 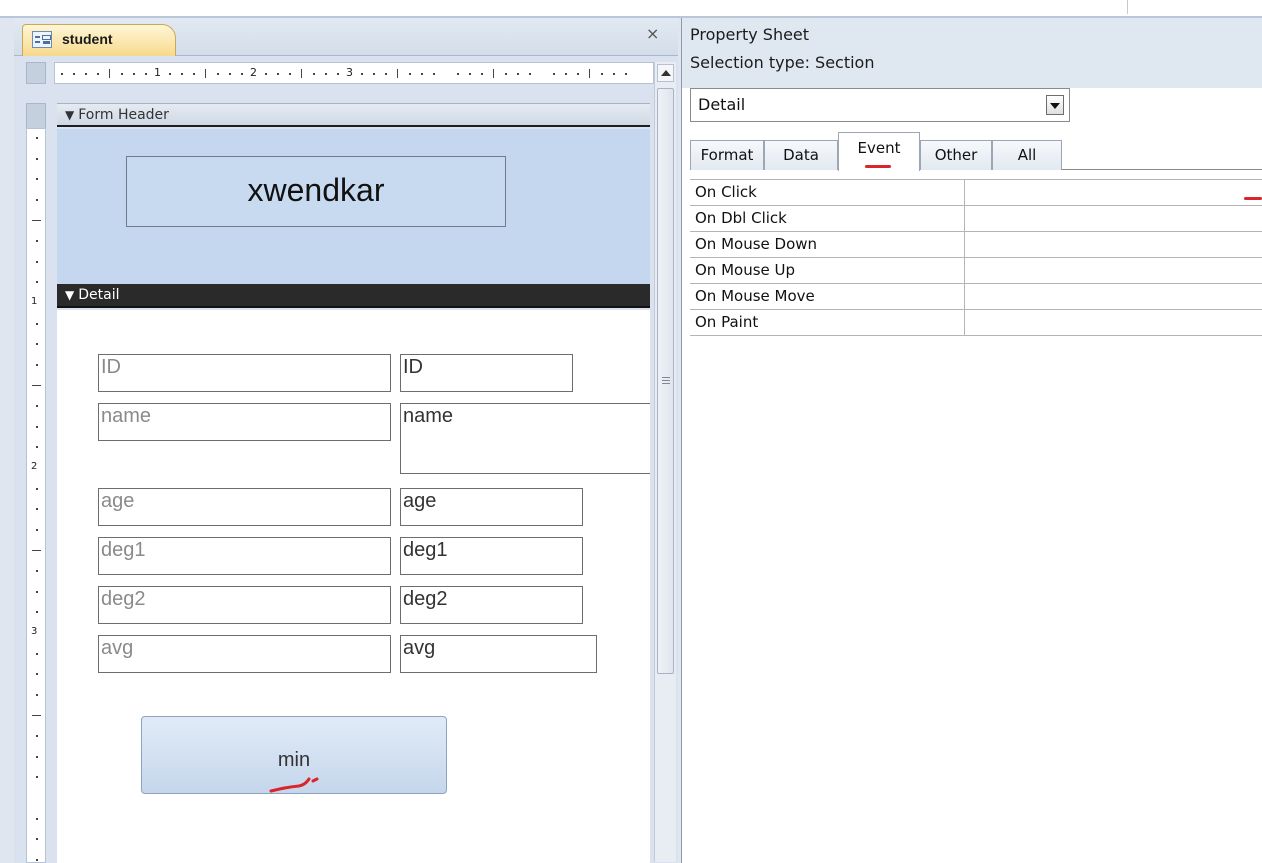 What do you see at coordinates (726, 192) in the screenshot?
I see `property-name: On Click` at bounding box center [726, 192].